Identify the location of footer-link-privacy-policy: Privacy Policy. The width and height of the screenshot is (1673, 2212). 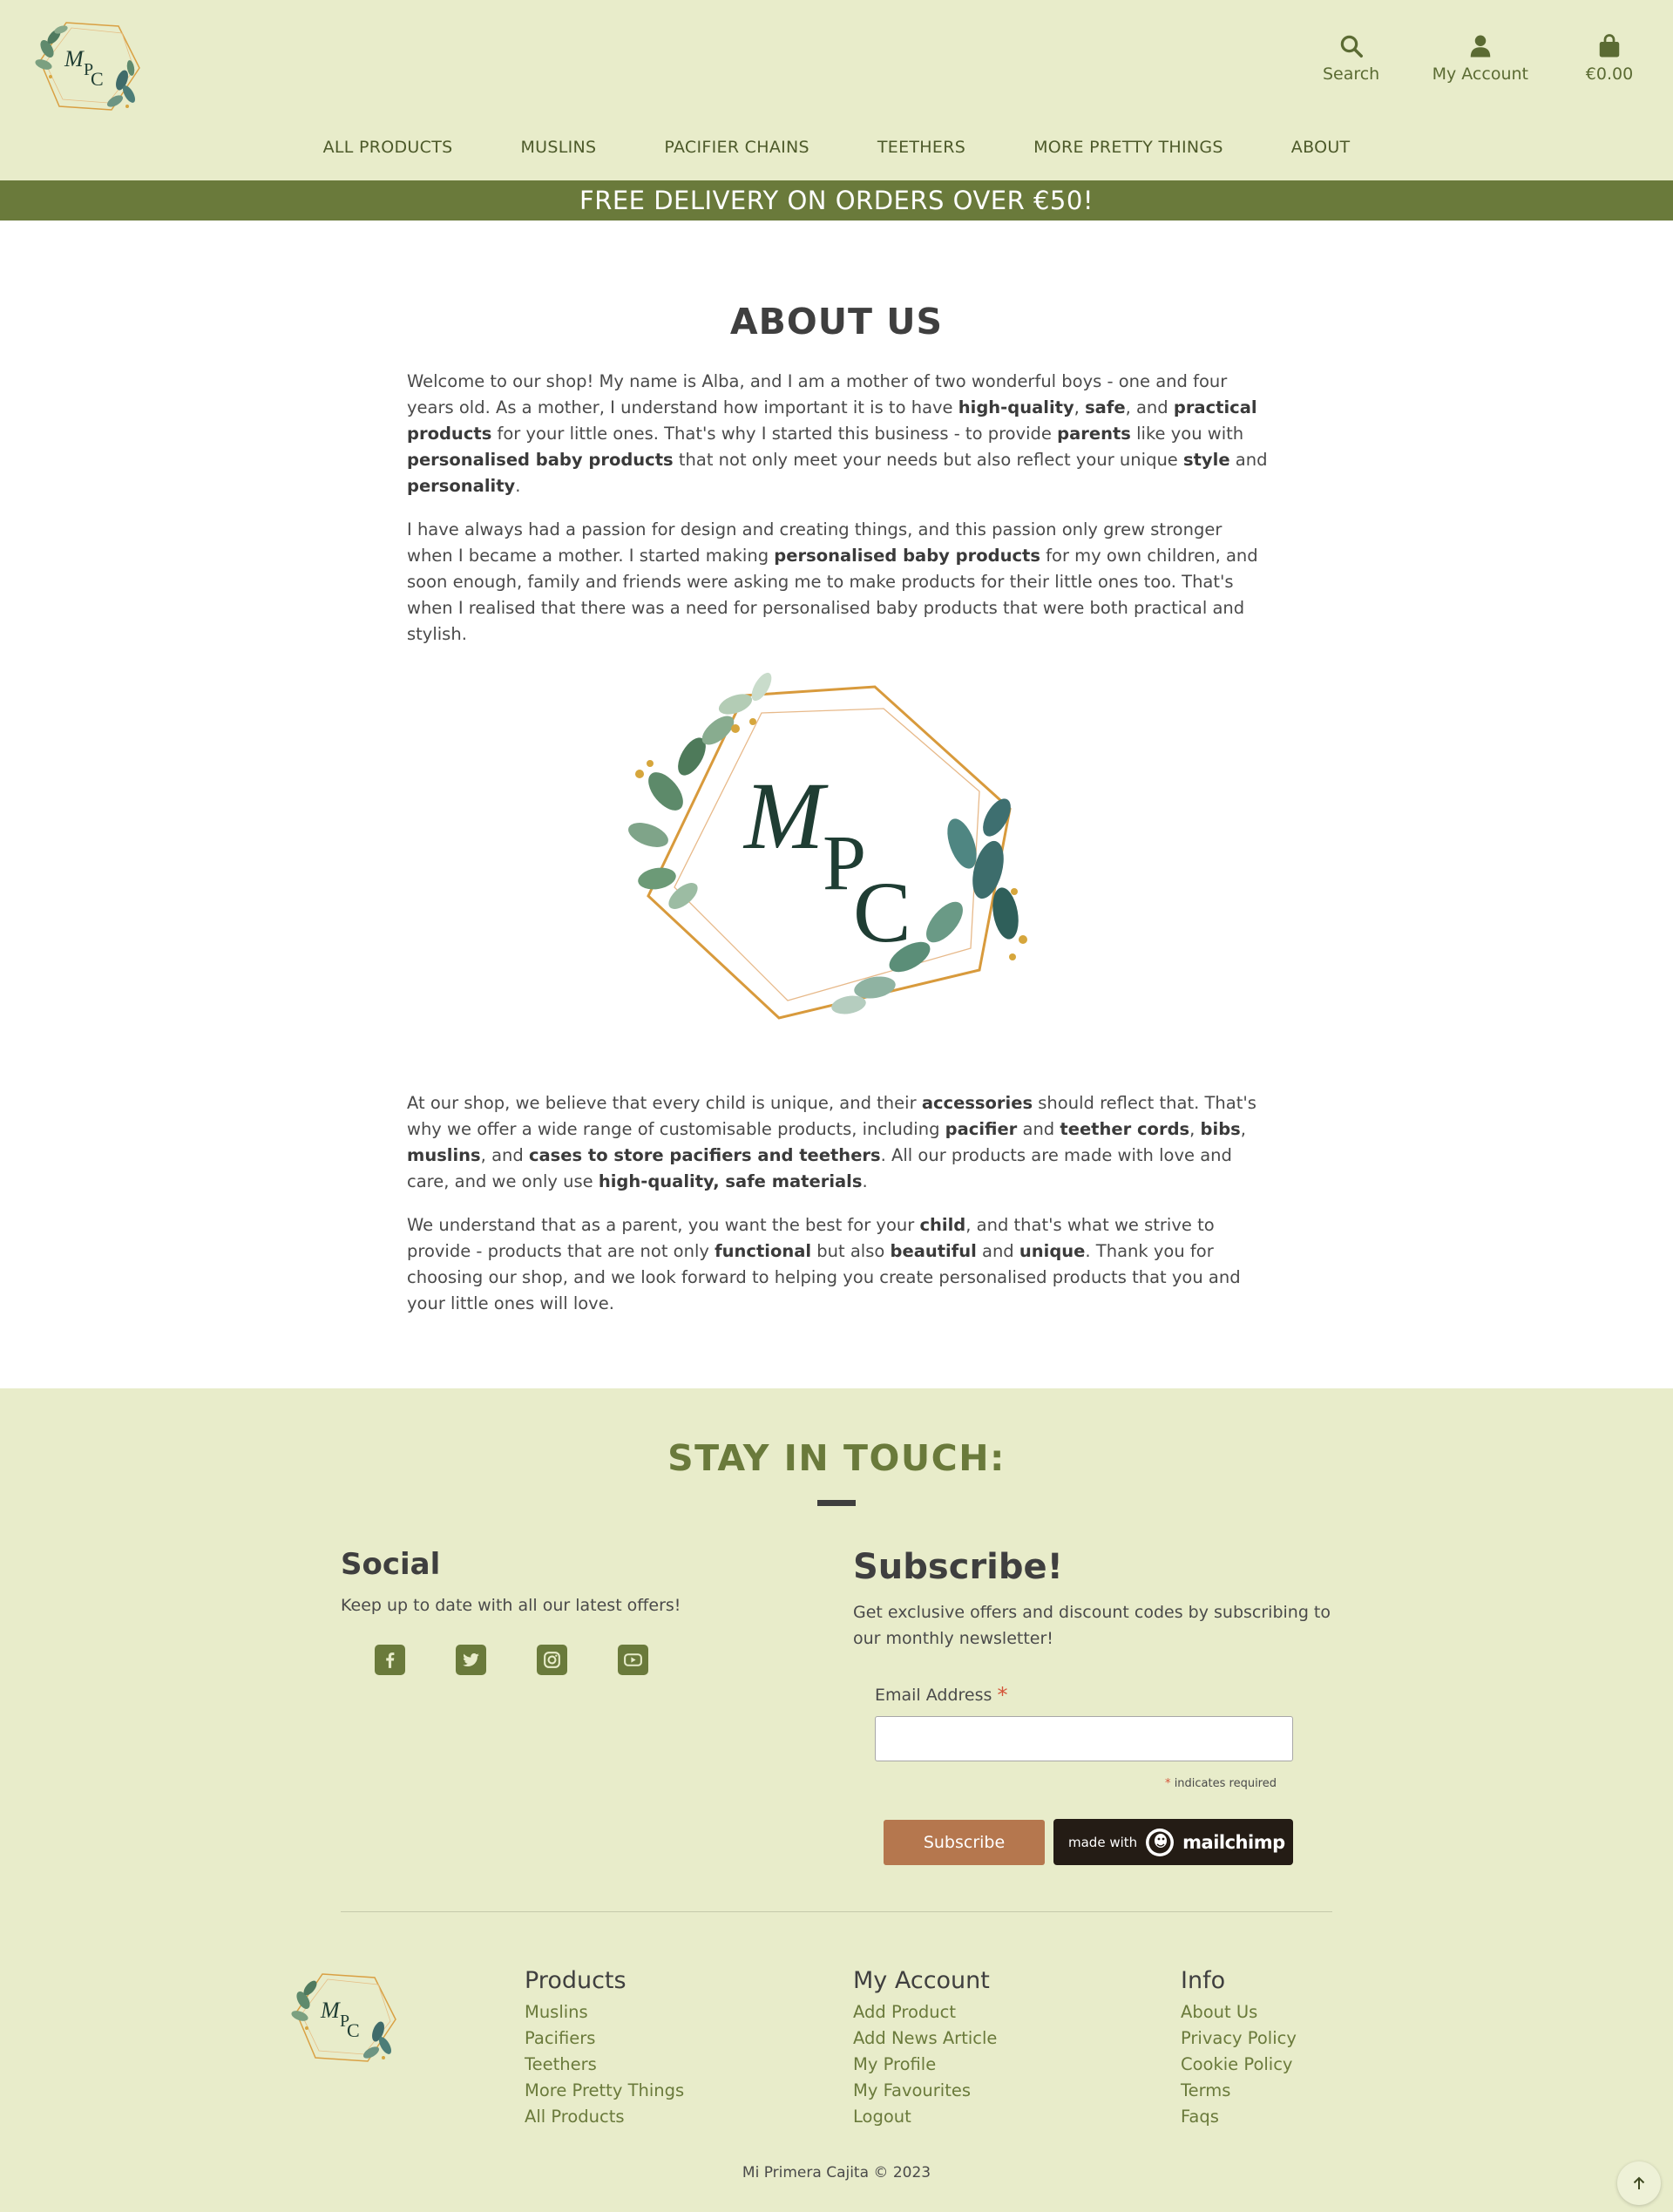
(1239, 2038).